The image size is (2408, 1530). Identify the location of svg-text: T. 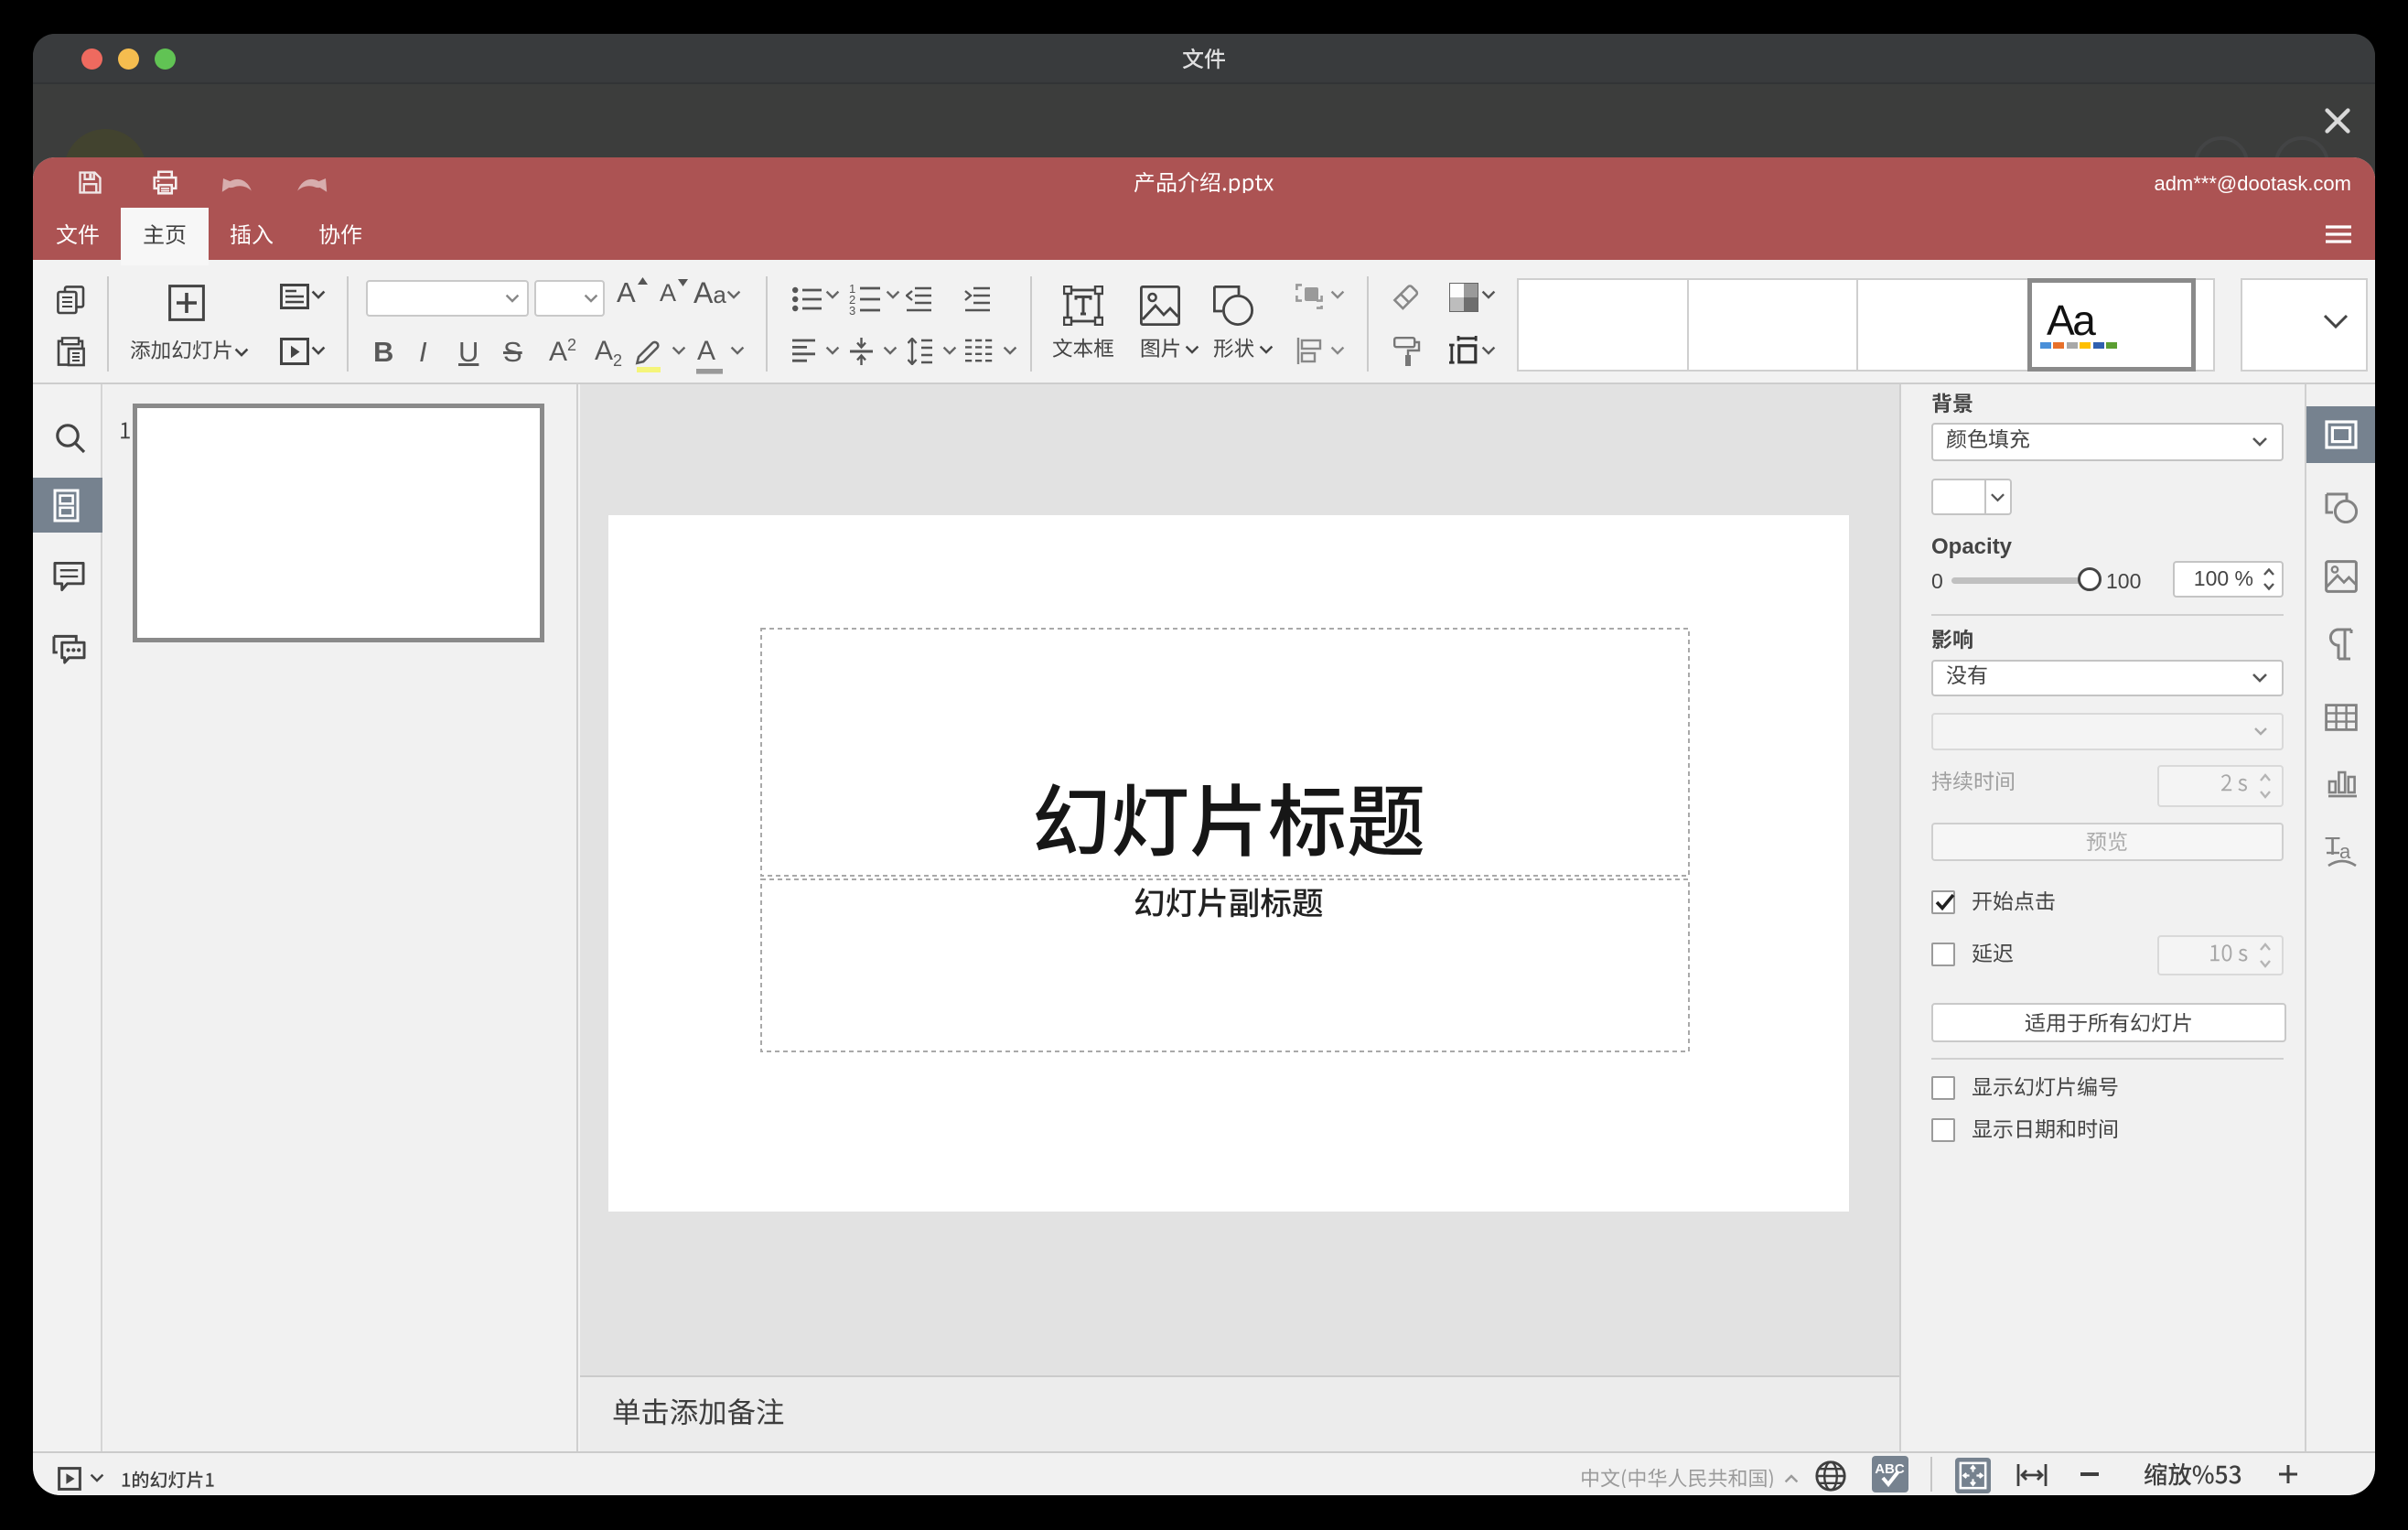
(2332, 846).